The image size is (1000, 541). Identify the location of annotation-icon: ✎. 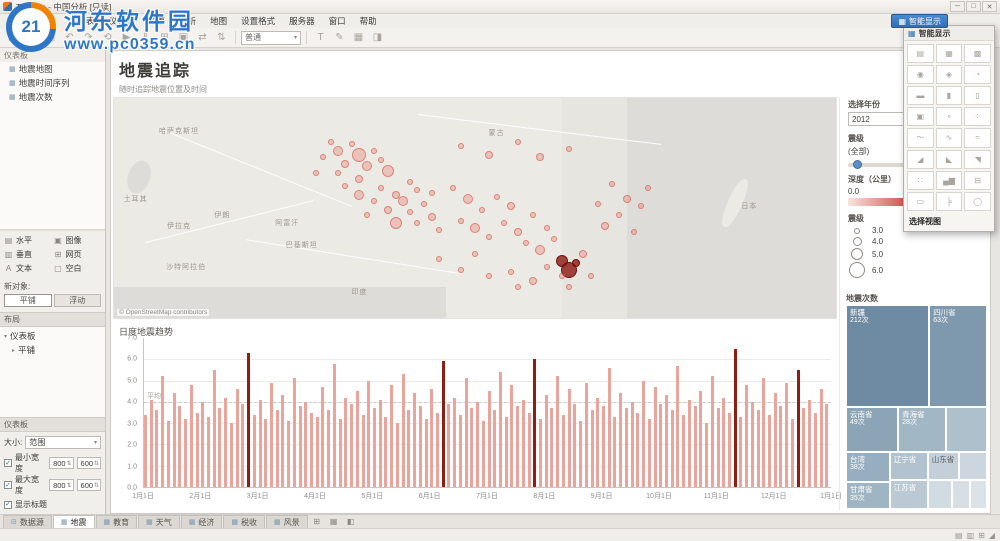
(339, 37).